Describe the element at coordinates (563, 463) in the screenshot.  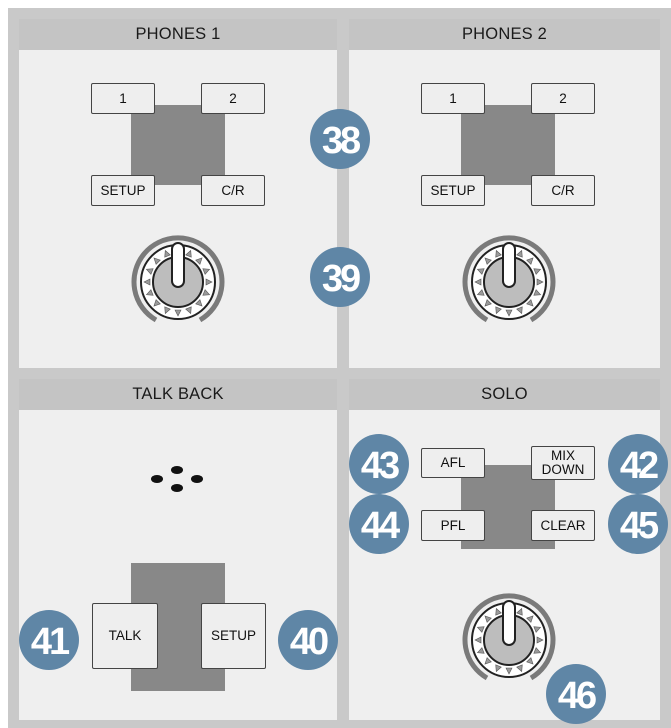
I see `mix-down-button: MIX DOWN` at that location.